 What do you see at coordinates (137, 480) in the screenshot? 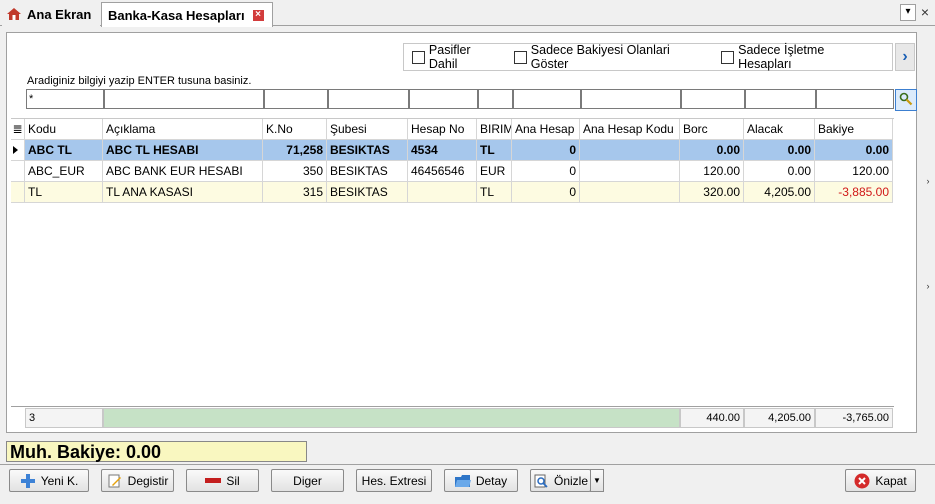
I see `degistir-button: Degistir` at bounding box center [137, 480].